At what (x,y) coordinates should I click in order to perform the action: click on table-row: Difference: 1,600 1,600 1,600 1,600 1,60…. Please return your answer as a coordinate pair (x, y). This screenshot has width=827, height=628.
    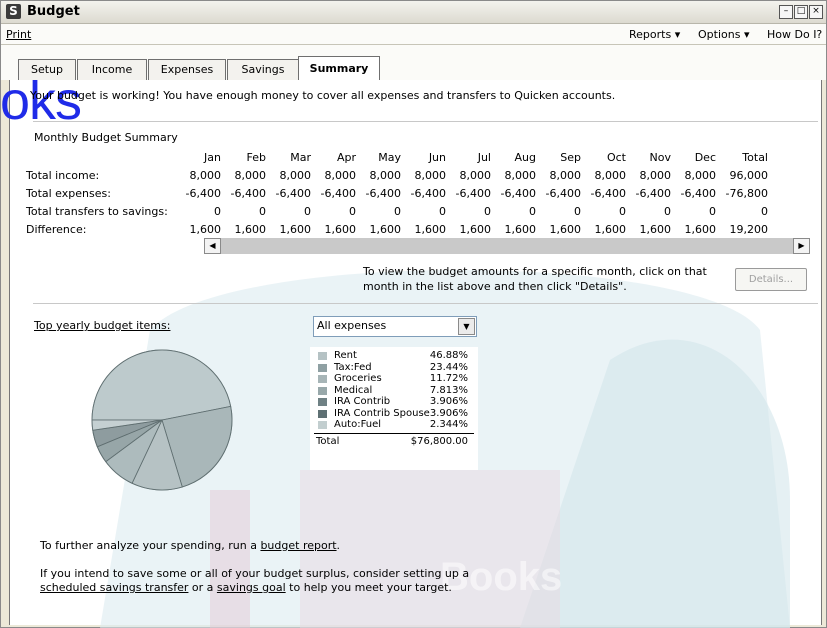
    Looking at the image, I should click on (397, 229).